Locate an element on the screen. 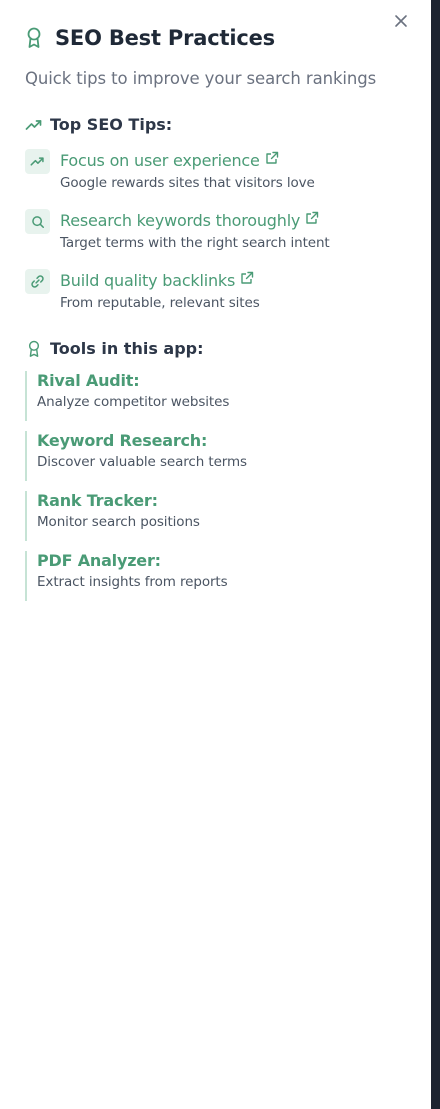 The height and width of the screenshot is (1109, 440). panel-header: SEO Best Practices is located at coordinates (150, 38).